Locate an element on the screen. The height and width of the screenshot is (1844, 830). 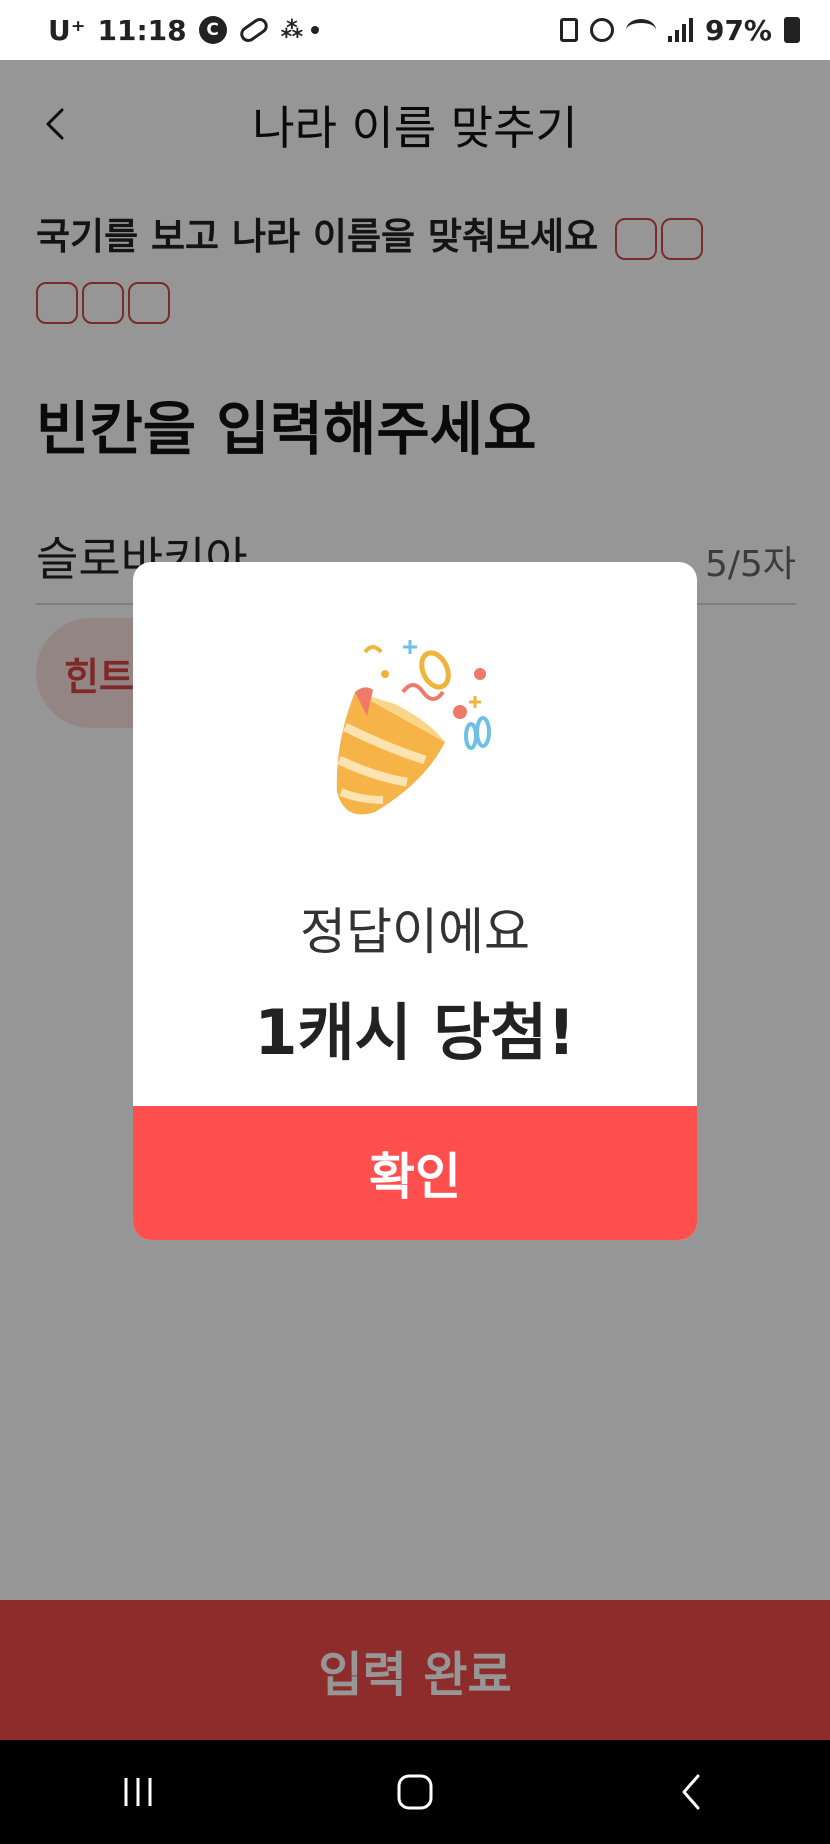
clock: 11:18 is located at coordinates (142, 30).